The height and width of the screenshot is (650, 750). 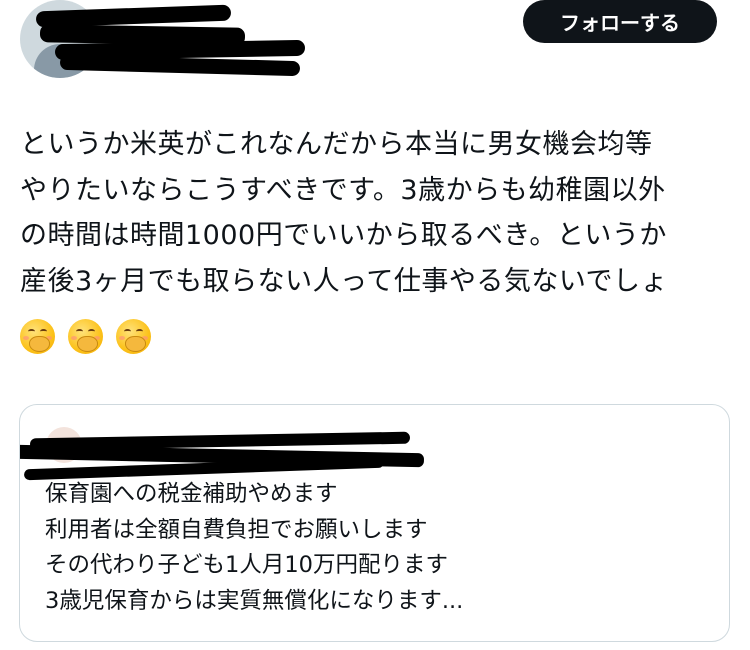 I want to click on tweet-text-line: やりたいならこうすべきです。3歳からも幼稚園以外, so click(x=343, y=190).